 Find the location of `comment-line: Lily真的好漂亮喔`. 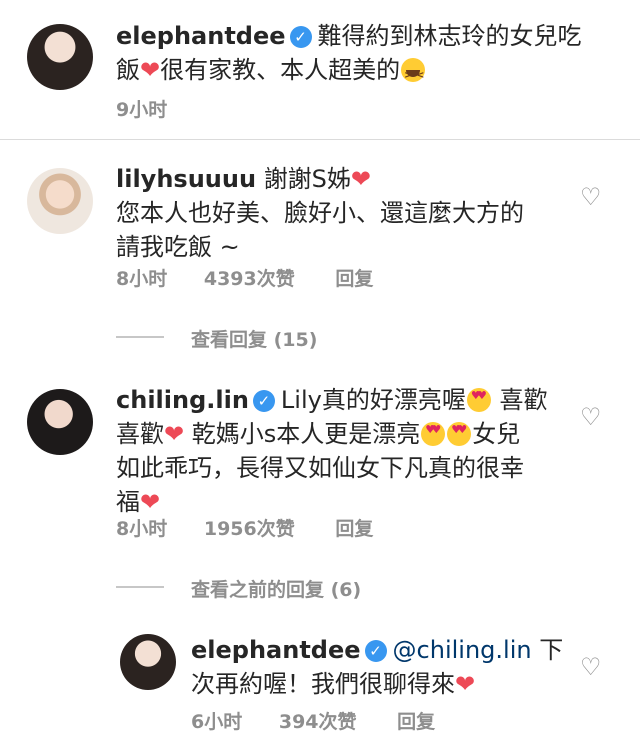

comment-line: Lily真的好漂亮喔 is located at coordinates (373, 400).